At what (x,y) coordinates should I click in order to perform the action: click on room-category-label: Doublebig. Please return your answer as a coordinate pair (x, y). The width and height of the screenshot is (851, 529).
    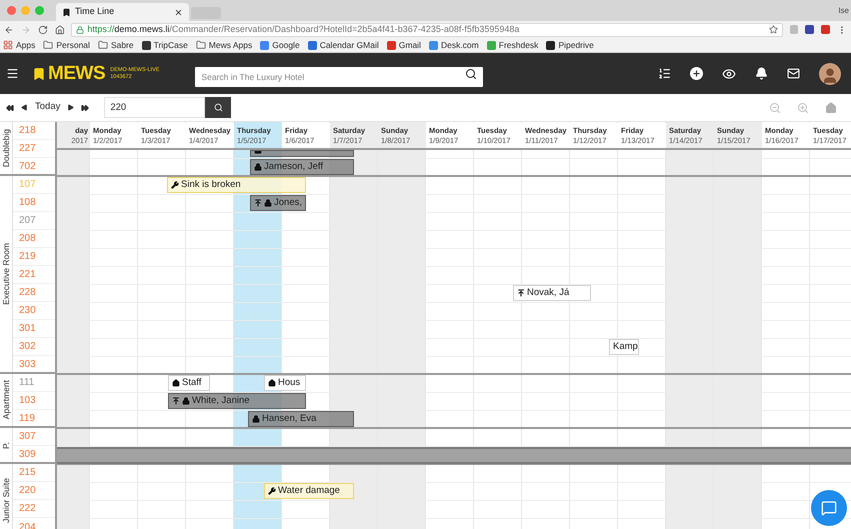
    Looking at the image, I should click on (6, 148).